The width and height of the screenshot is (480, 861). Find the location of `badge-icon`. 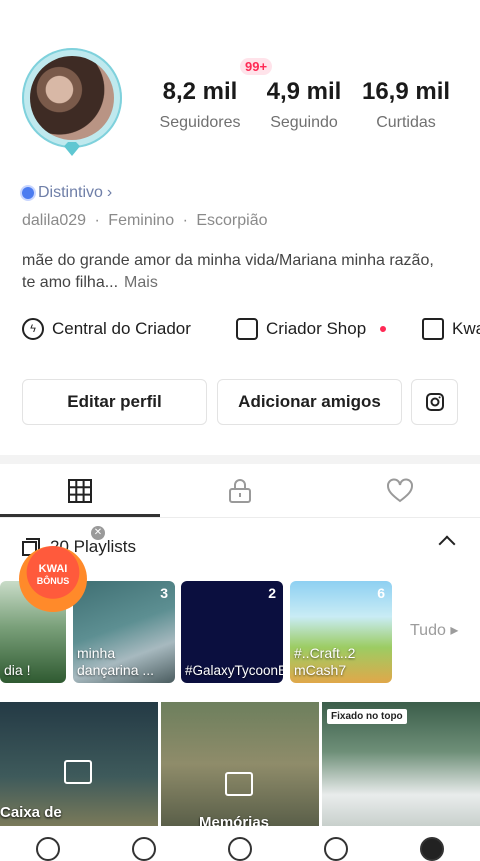

badge-icon is located at coordinates (28, 193).